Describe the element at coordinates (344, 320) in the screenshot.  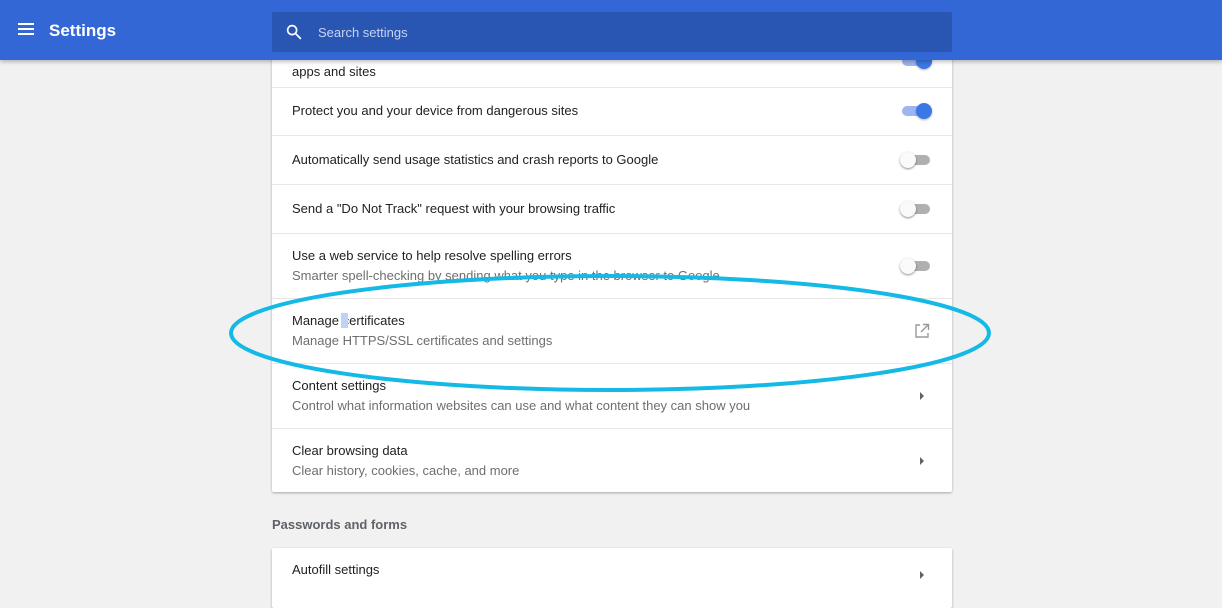
I see `text-cursor-mark` at that location.